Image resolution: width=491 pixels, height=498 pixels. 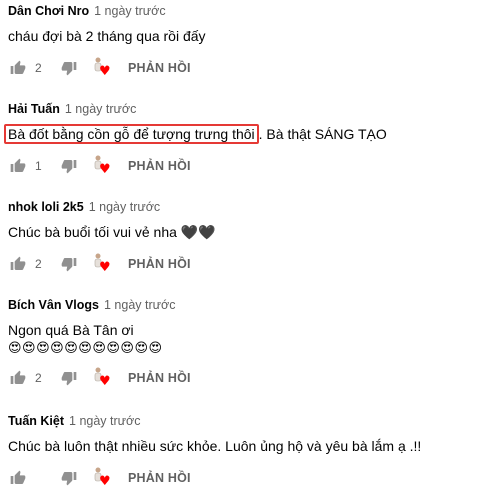 I want to click on comment-author: Dân Chơi Nro, so click(x=48, y=11).